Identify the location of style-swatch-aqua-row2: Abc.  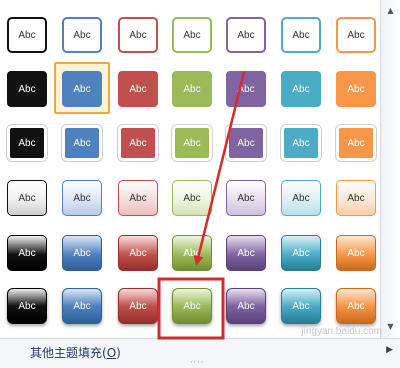
(301, 89).